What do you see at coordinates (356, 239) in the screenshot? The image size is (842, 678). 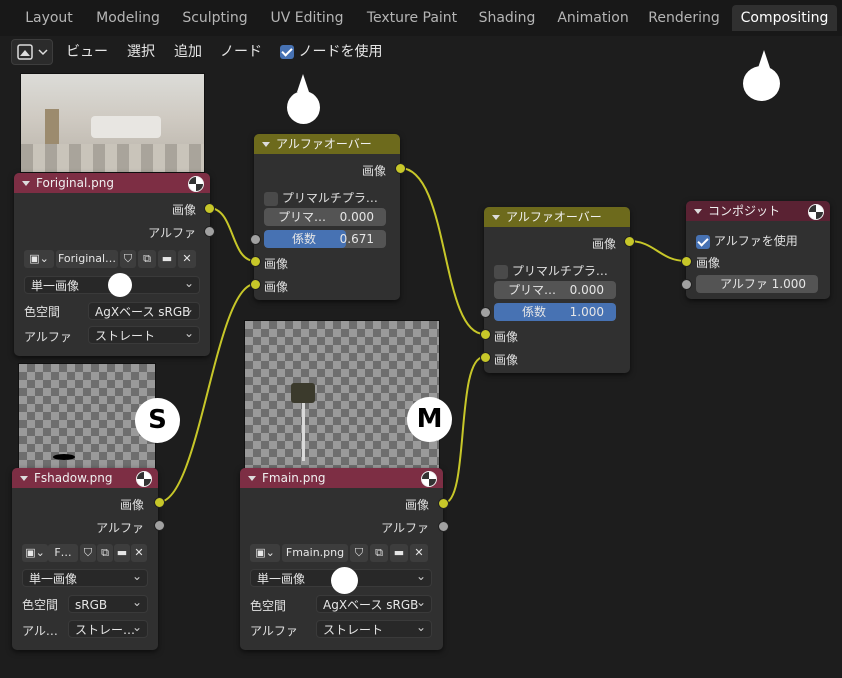 I see `factor-value: 0.671` at bounding box center [356, 239].